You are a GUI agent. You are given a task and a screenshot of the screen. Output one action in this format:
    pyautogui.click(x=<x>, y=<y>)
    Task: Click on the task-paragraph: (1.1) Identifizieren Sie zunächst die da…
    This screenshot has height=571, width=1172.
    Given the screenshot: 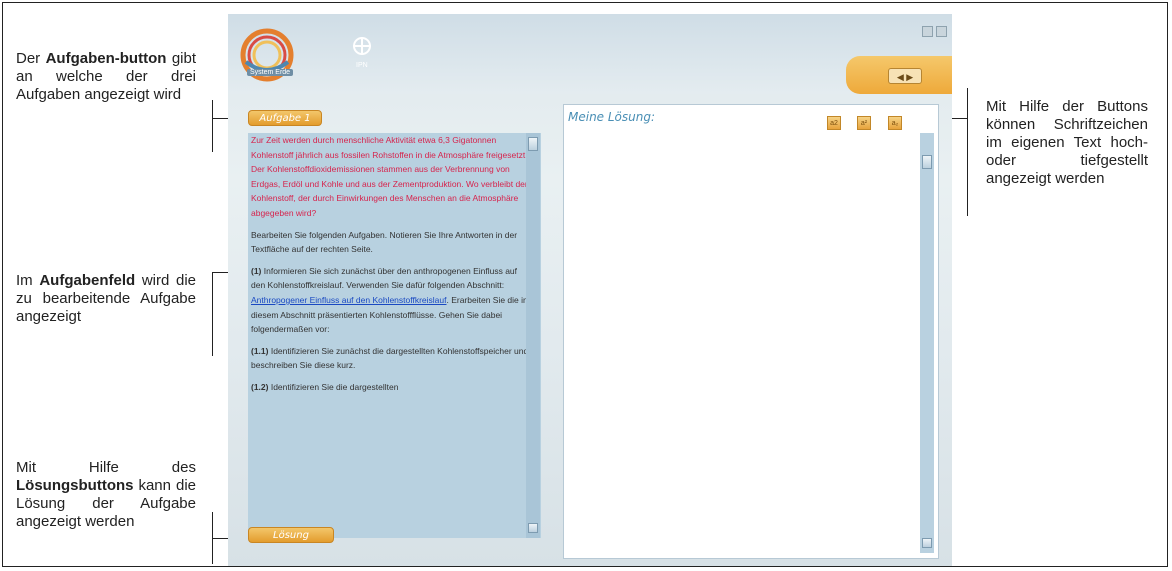 What is the action you would take?
    pyautogui.click(x=390, y=358)
    